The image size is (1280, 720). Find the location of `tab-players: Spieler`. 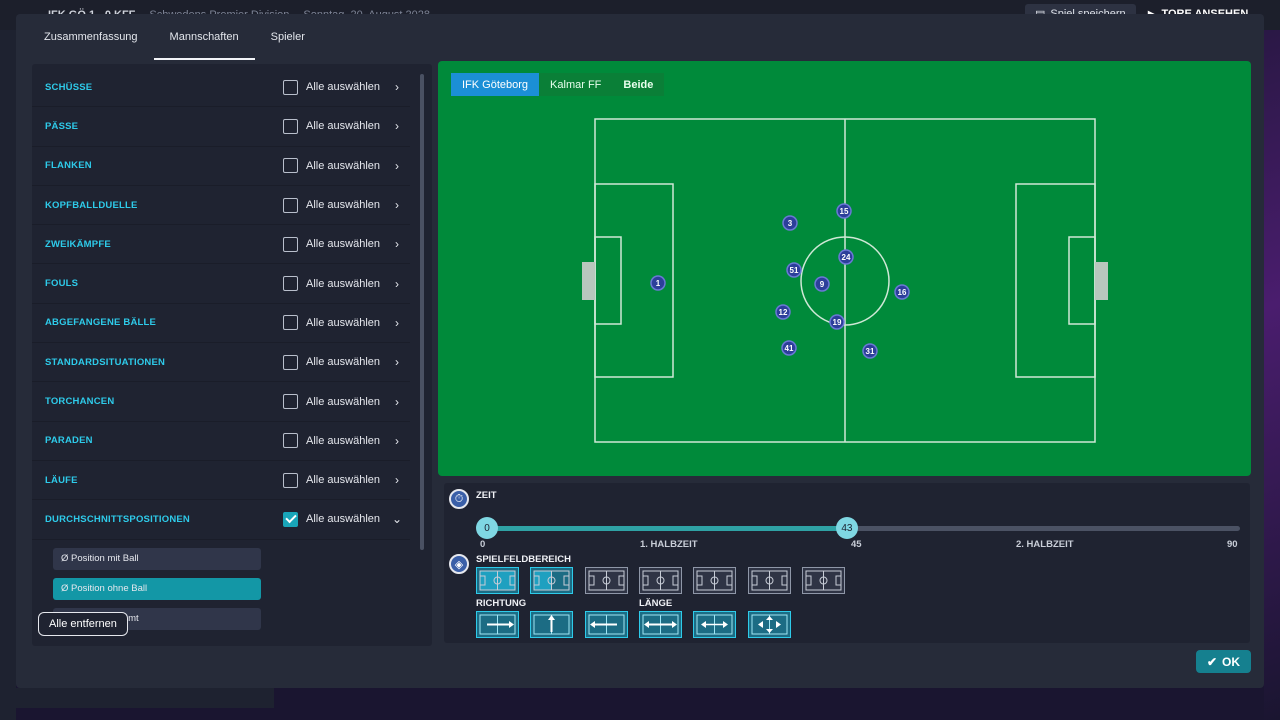

tab-players: Spieler is located at coordinates (288, 37).